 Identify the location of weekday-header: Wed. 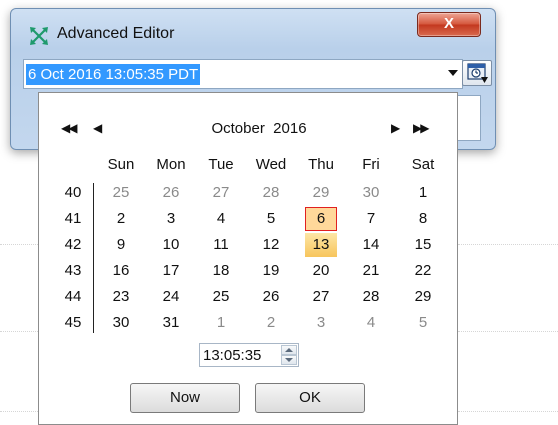
(271, 164).